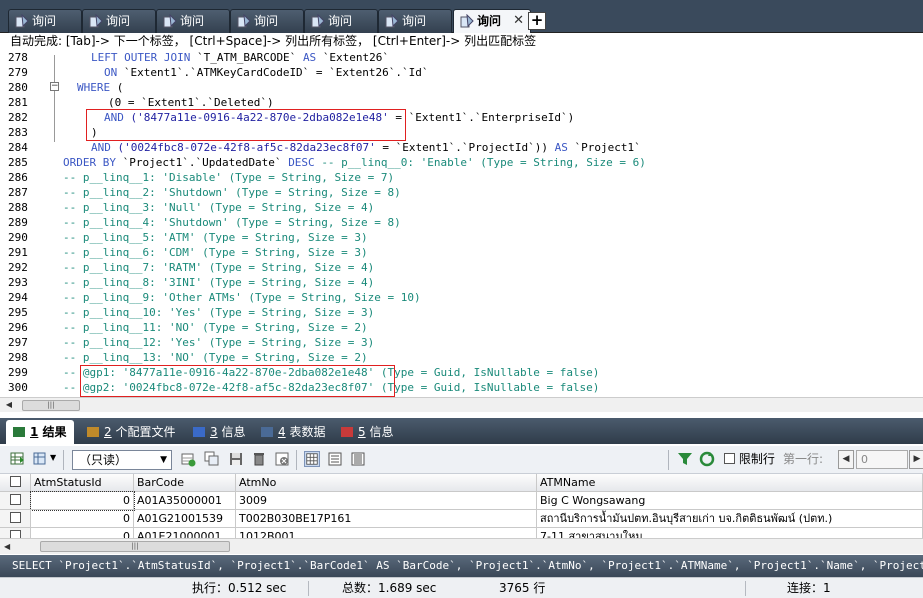 The image size is (923, 598). I want to click on line-number: 281, so click(18, 102).